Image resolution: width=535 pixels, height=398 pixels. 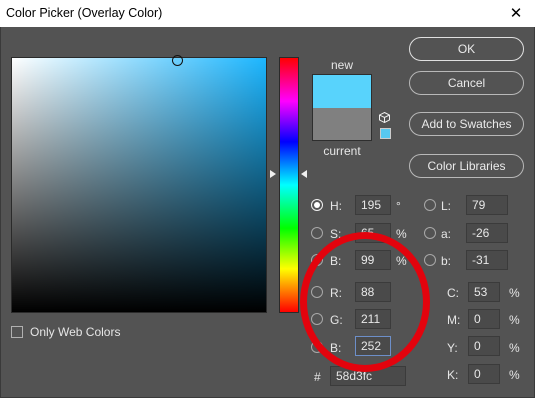 What do you see at coordinates (317, 319) in the screenshot?
I see `green-radio` at bounding box center [317, 319].